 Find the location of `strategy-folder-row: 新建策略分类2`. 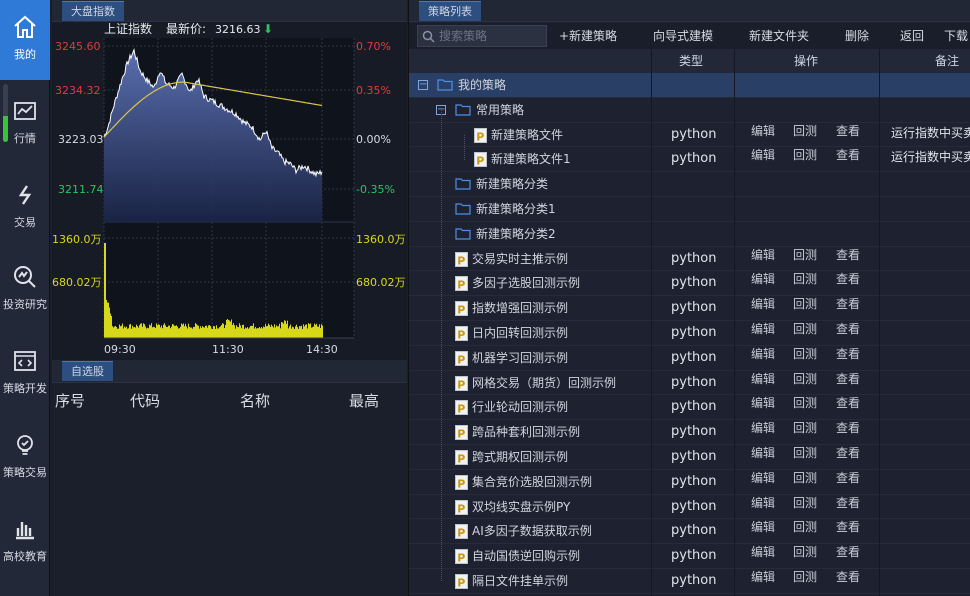

strategy-folder-row: 新建策略分类2 is located at coordinates (689, 234).